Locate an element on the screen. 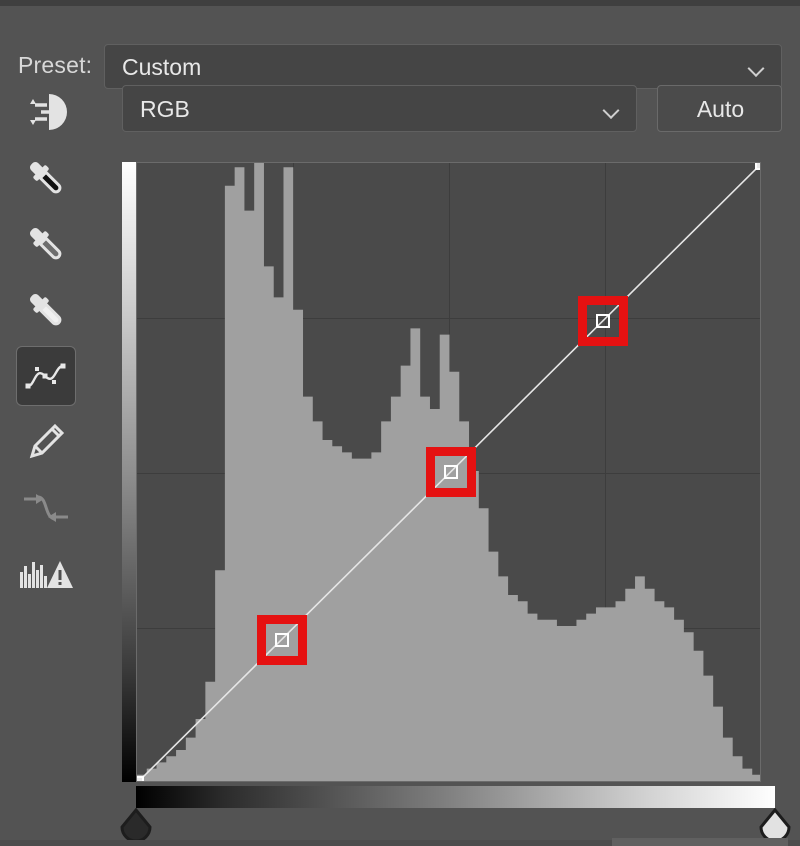 The width and height of the screenshot is (800, 846). preset-dropdown: Custom is located at coordinates (443, 66).